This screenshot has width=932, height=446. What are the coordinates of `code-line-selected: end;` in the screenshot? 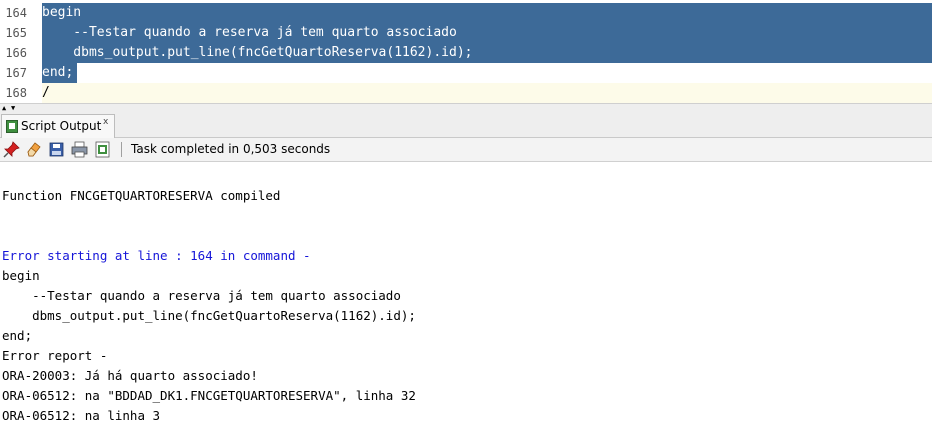 It's located at (487, 73).